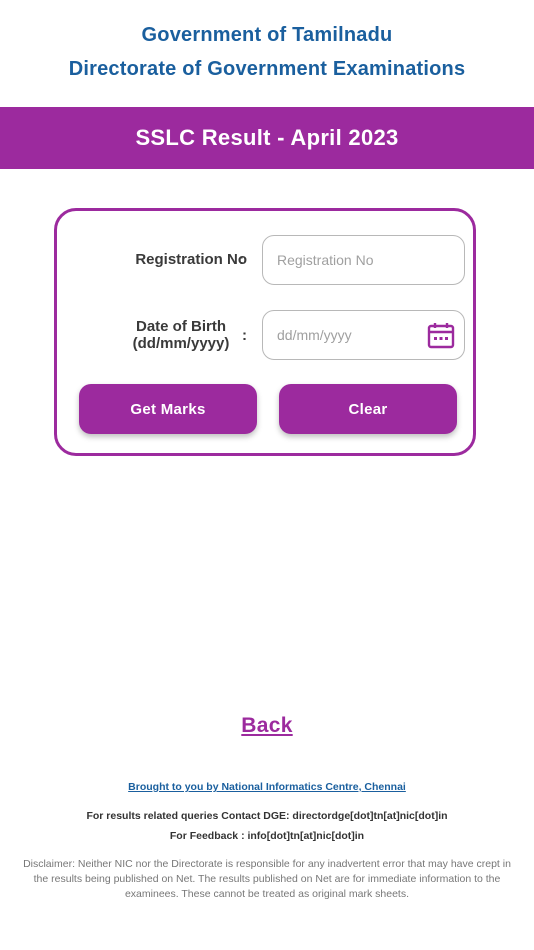  I want to click on dob-colon: :, so click(244, 335).